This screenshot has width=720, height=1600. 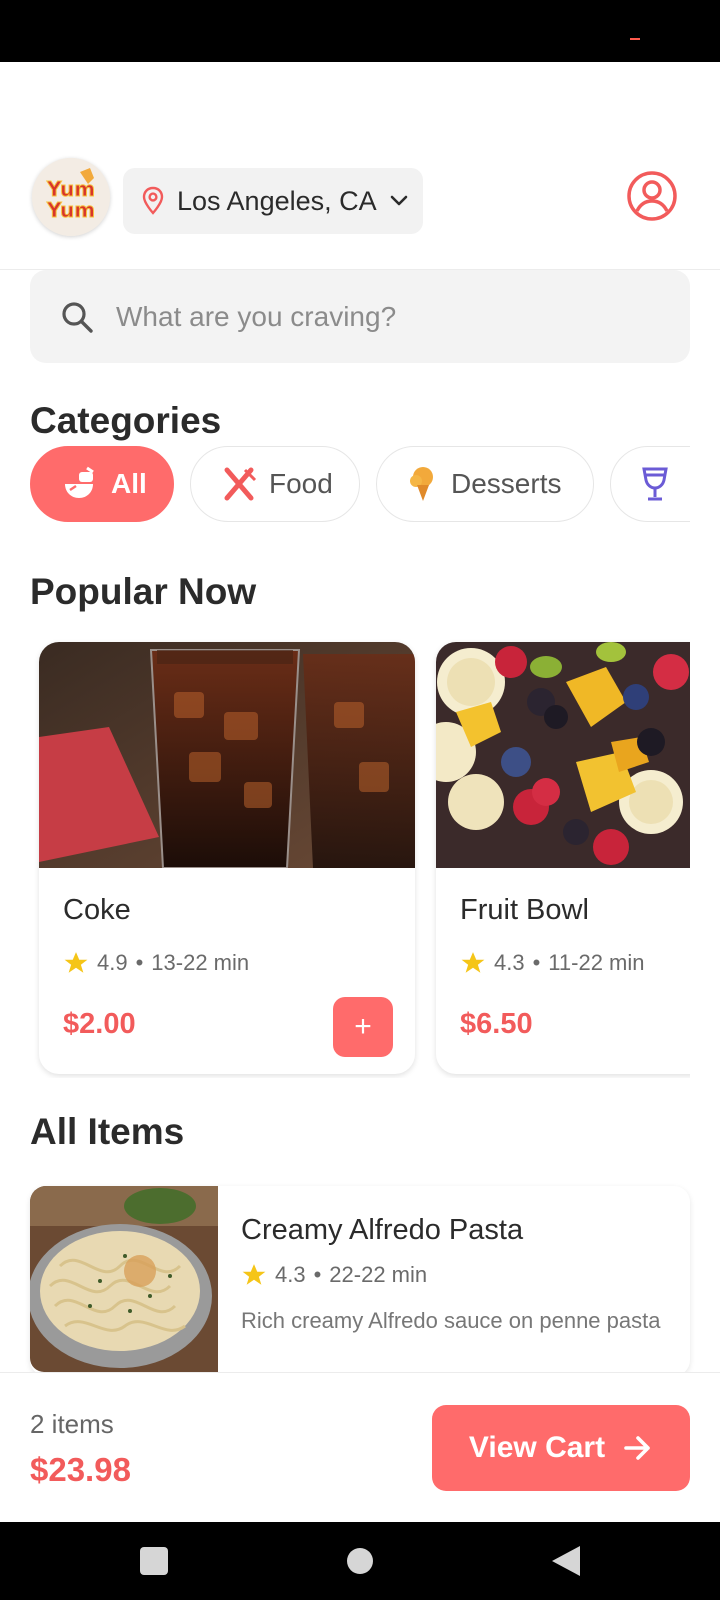 I want to click on home-button, so click(x=360, y=1561).